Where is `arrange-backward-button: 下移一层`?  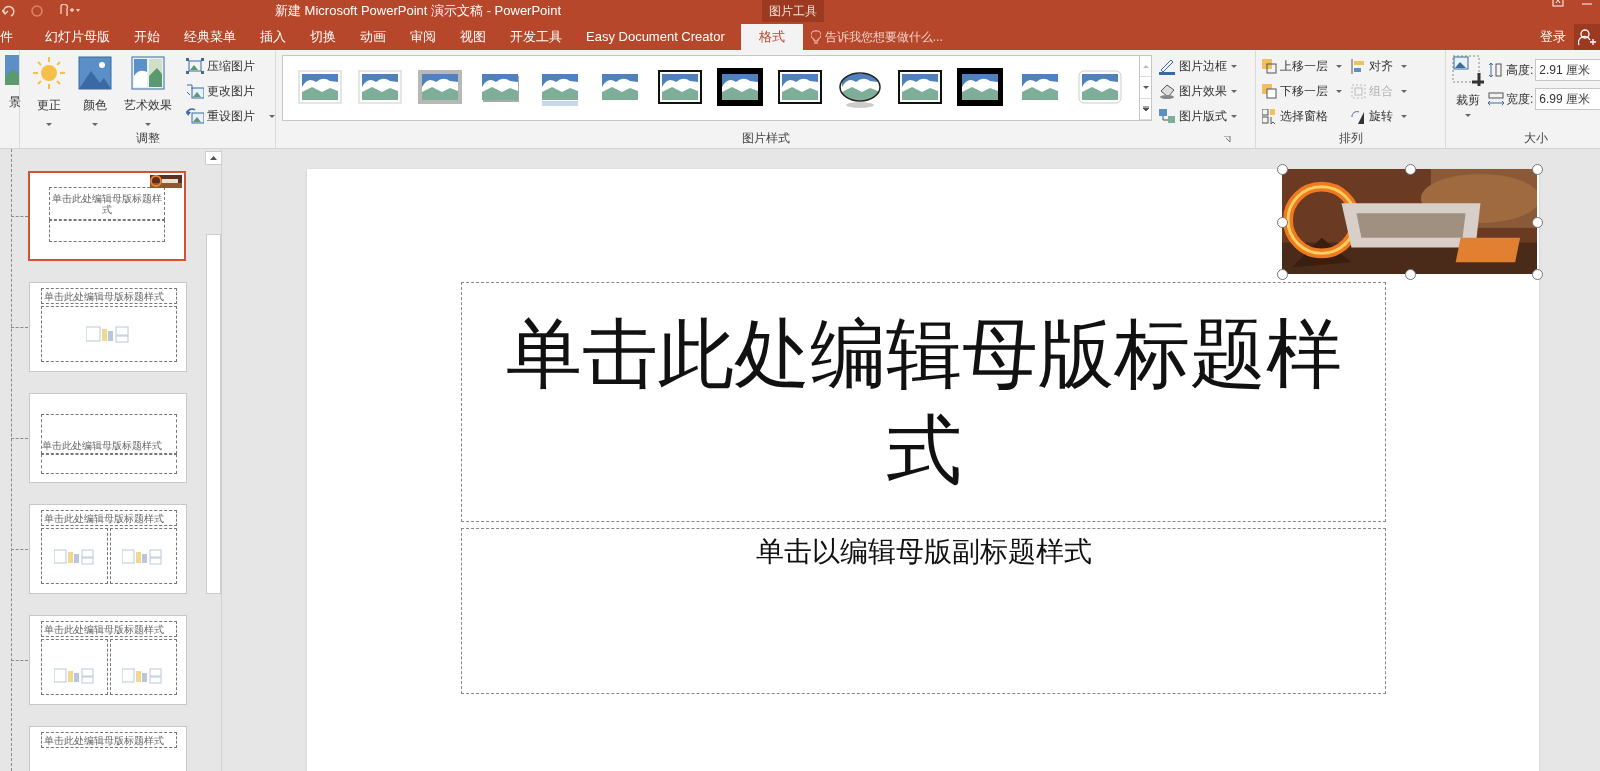 arrange-backward-button: 下移一层 is located at coordinates (1302, 91).